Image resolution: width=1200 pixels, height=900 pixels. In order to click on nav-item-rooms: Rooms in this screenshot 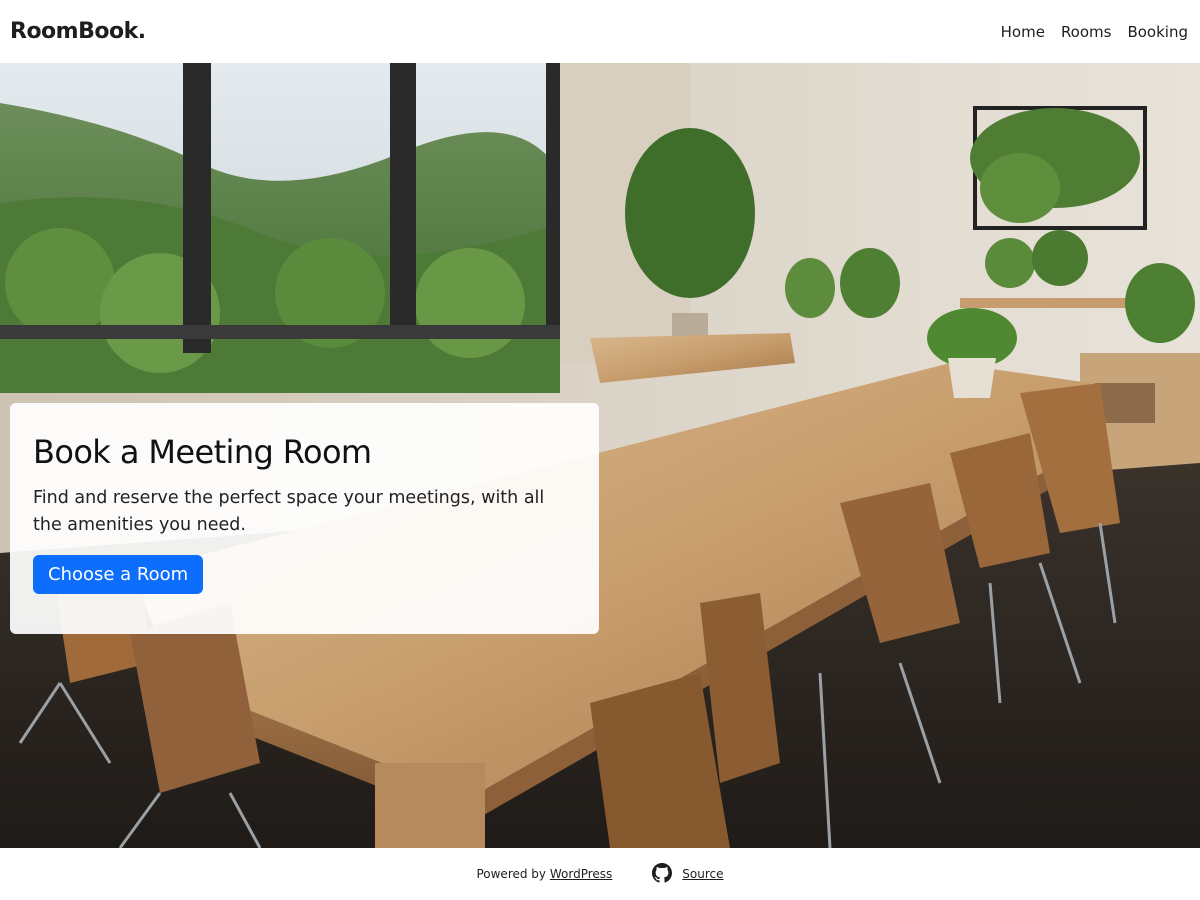, I will do `click(1086, 32)`.